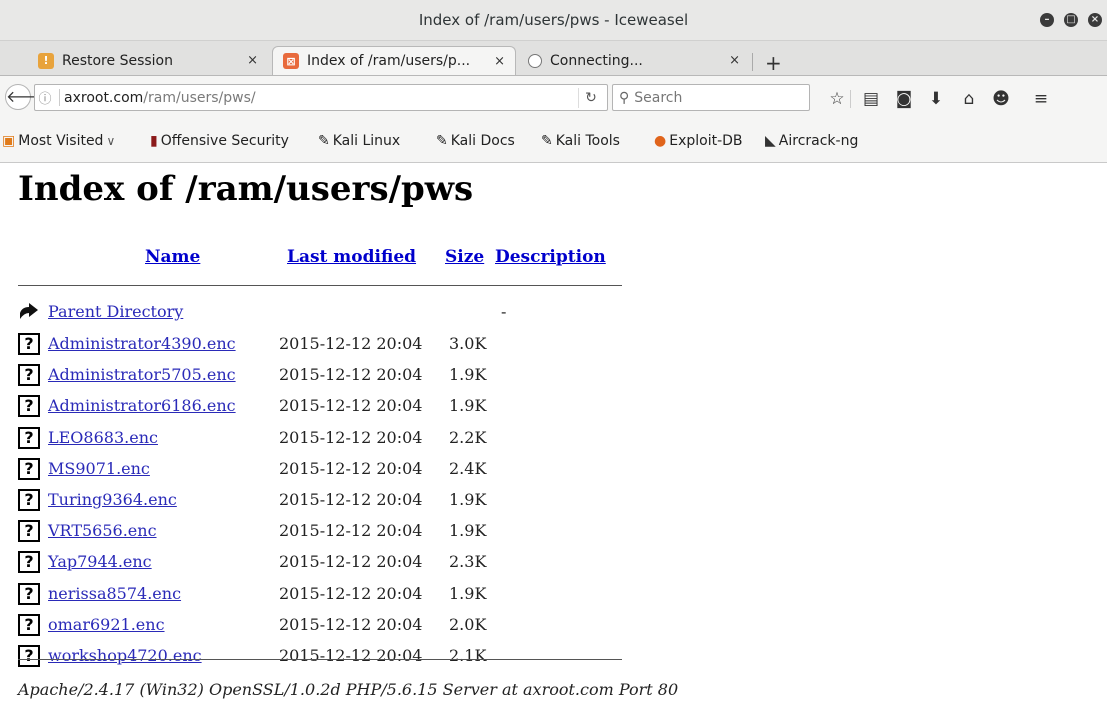 This screenshot has width=1107, height=706. Describe the element at coordinates (112, 499) in the screenshot. I see `file-link: Turing9364.enc` at that location.